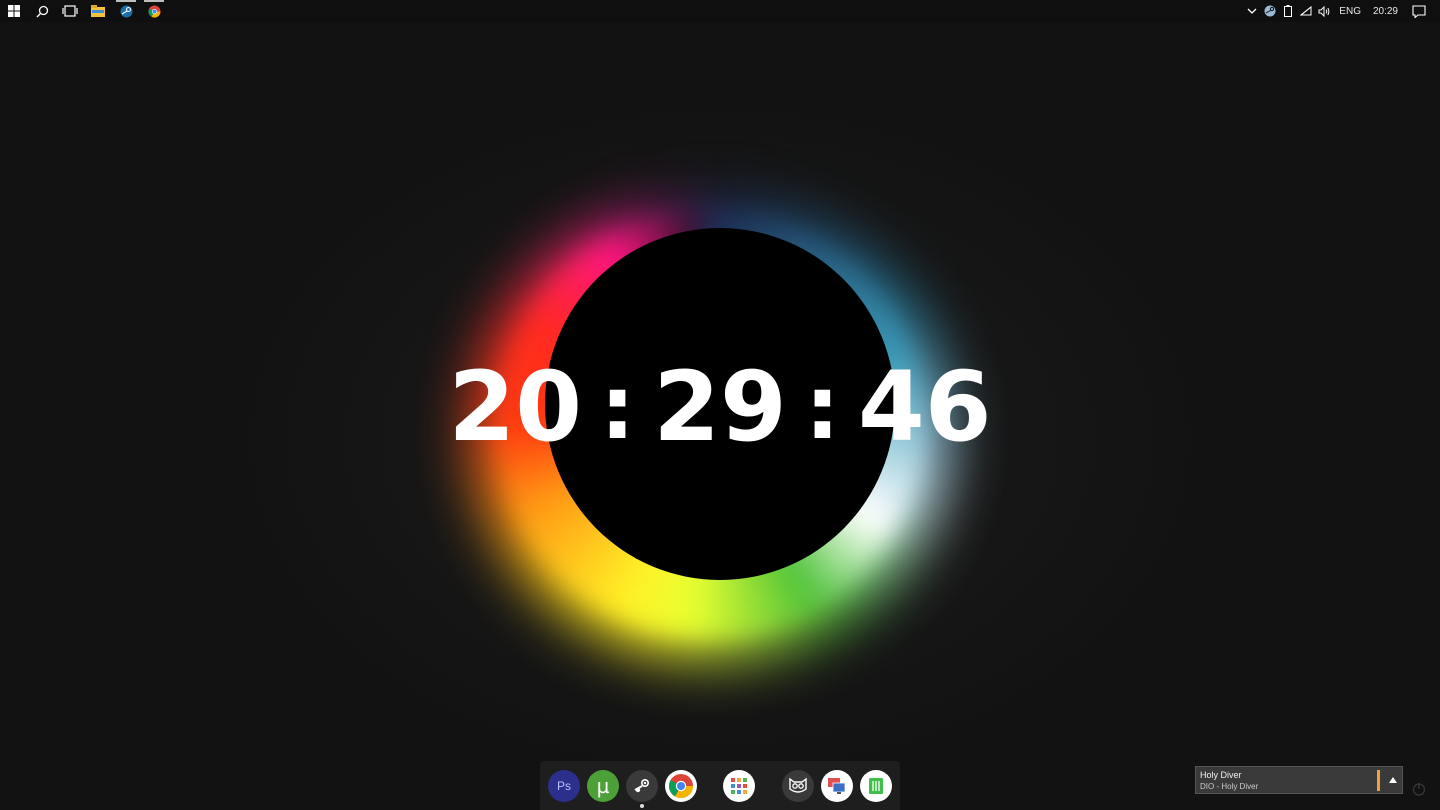 The width and height of the screenshot is (1440, 810). What do you see at coordinates (14, 11) in the screenshot?
I see `windows-start-icon` at bounding box center [14, 11].